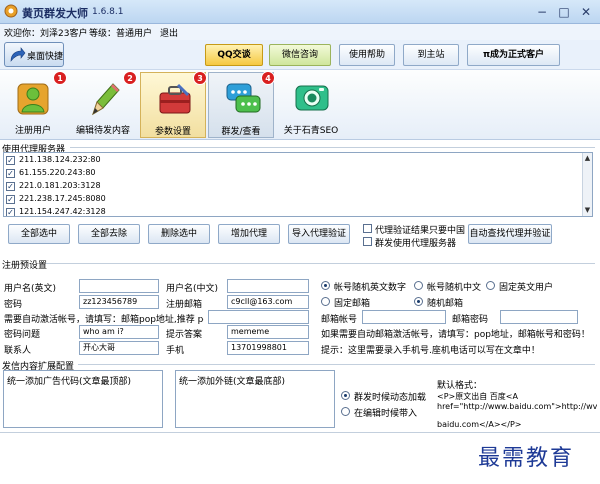  I want to click on email-account-label: 邮箱帐号, so click(339, 320).